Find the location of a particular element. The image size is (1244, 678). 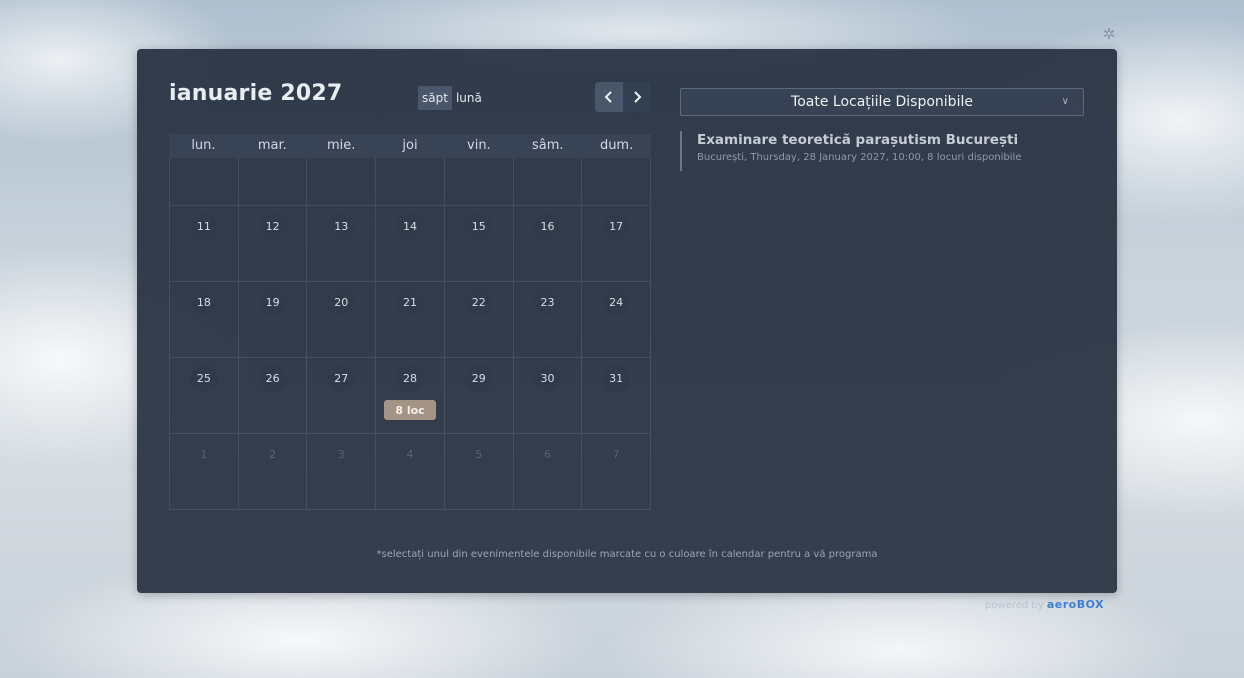

month-navigation is located at coordinates (623, 97).